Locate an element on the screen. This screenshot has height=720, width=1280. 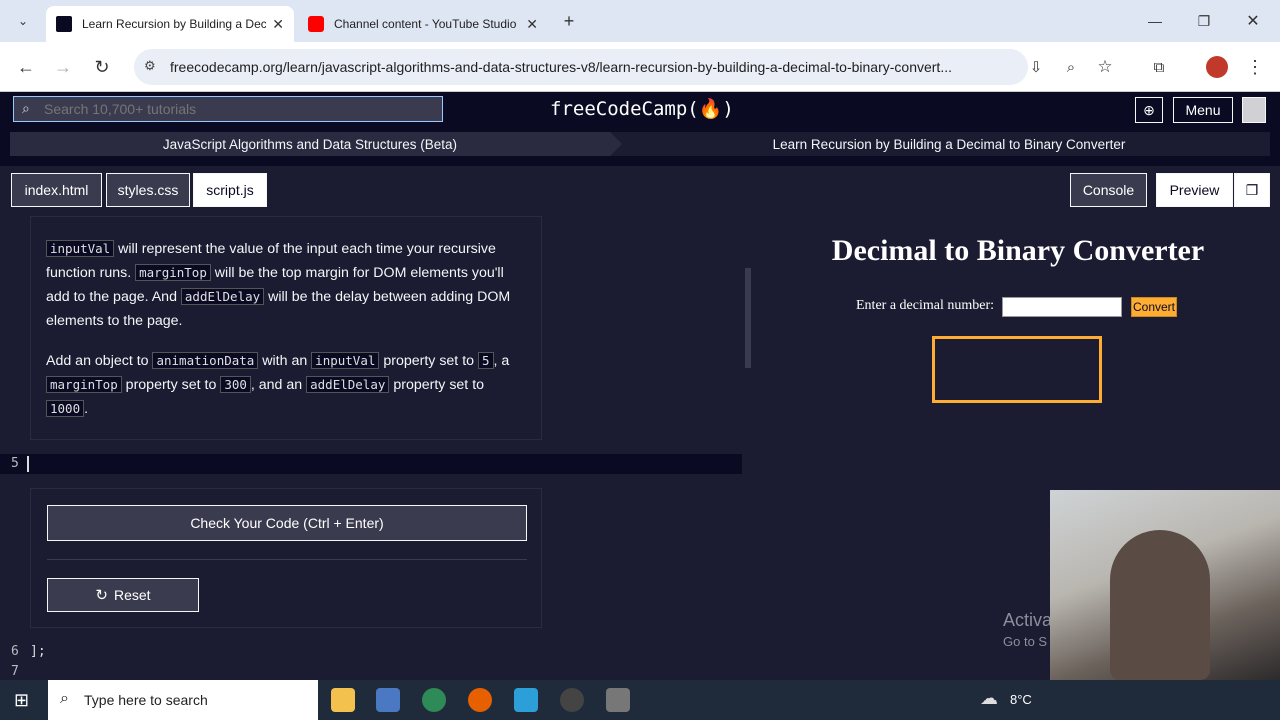
result-output-box is located at coordinates (1017, 369).